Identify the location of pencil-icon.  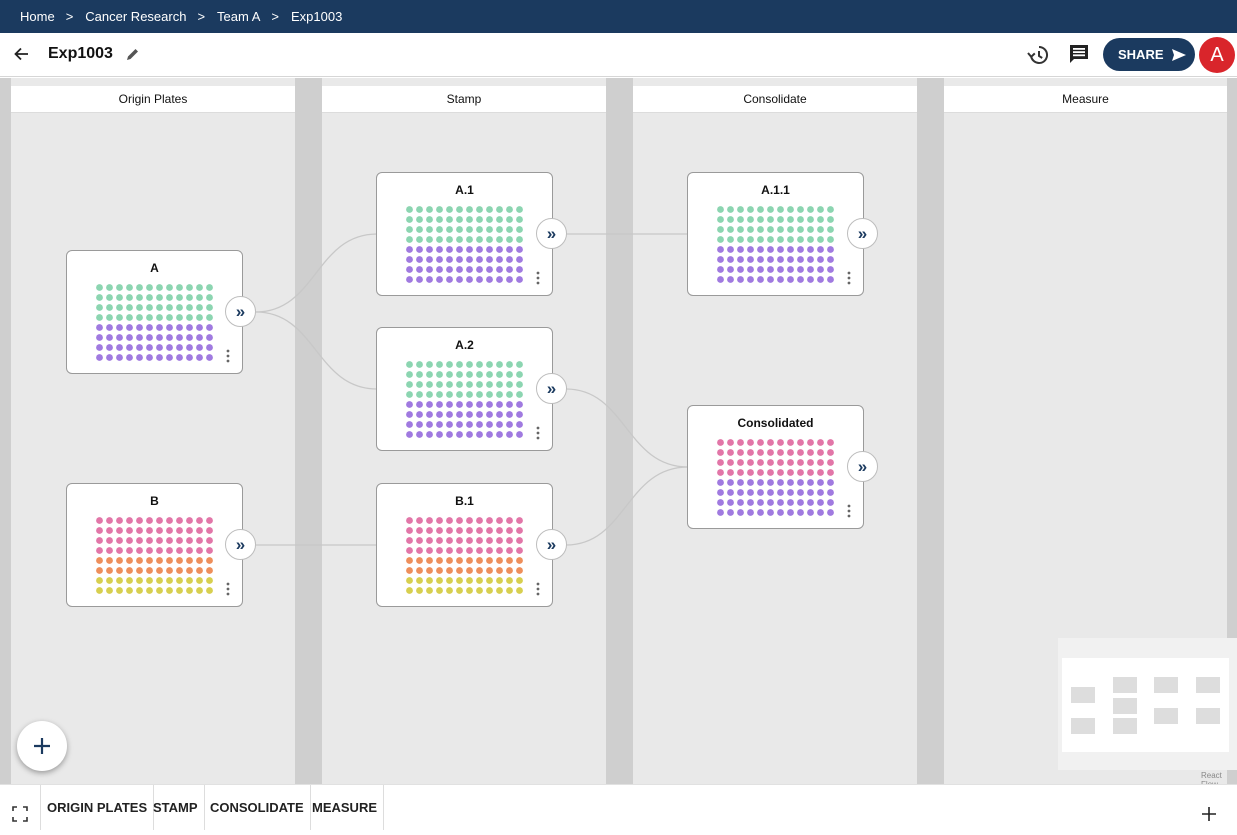
(132, 54).